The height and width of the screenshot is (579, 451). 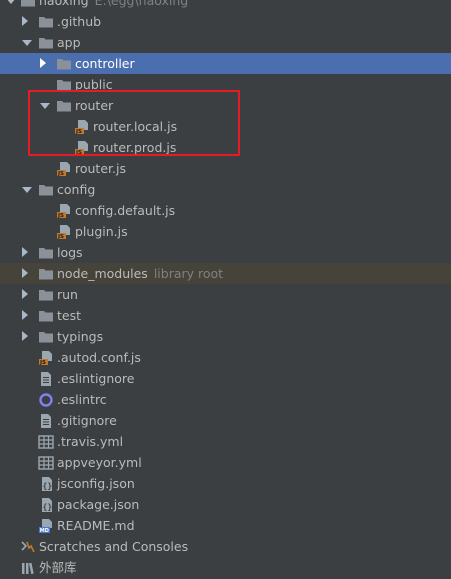 I want to click on tree-item-name: .travis.yml, so click(x=90, y=441).